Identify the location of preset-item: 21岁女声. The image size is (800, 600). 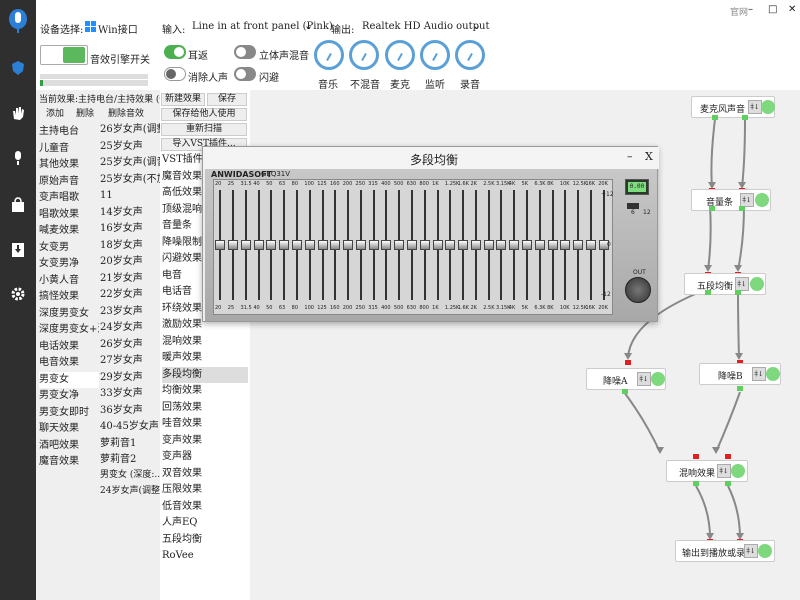
(130, 279).